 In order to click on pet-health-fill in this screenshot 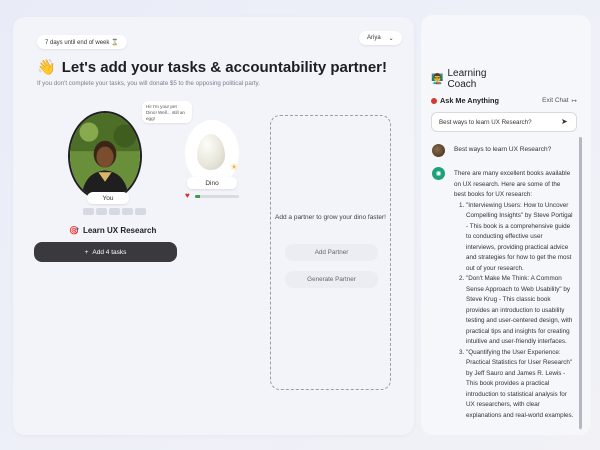, I will do `click(198, 196)`.